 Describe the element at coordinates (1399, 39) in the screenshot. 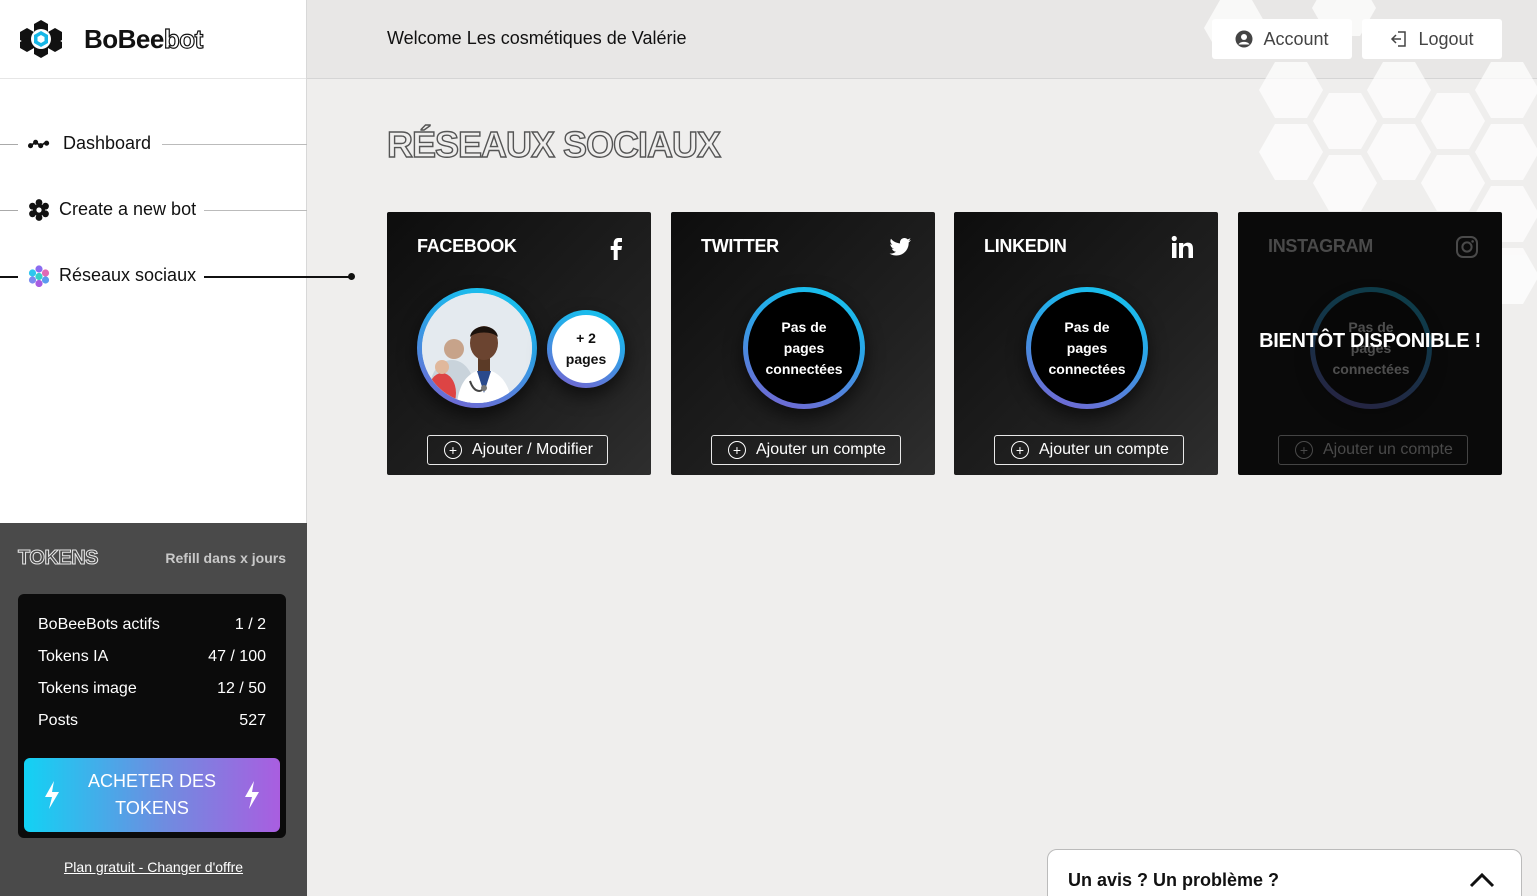

I see `logout-icon` at that location.